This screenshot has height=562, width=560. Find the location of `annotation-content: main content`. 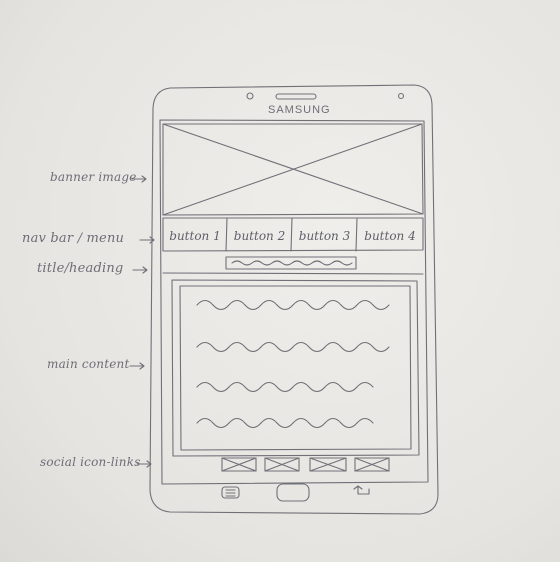

annotation-content: main content is located at coordinates (88, 364).